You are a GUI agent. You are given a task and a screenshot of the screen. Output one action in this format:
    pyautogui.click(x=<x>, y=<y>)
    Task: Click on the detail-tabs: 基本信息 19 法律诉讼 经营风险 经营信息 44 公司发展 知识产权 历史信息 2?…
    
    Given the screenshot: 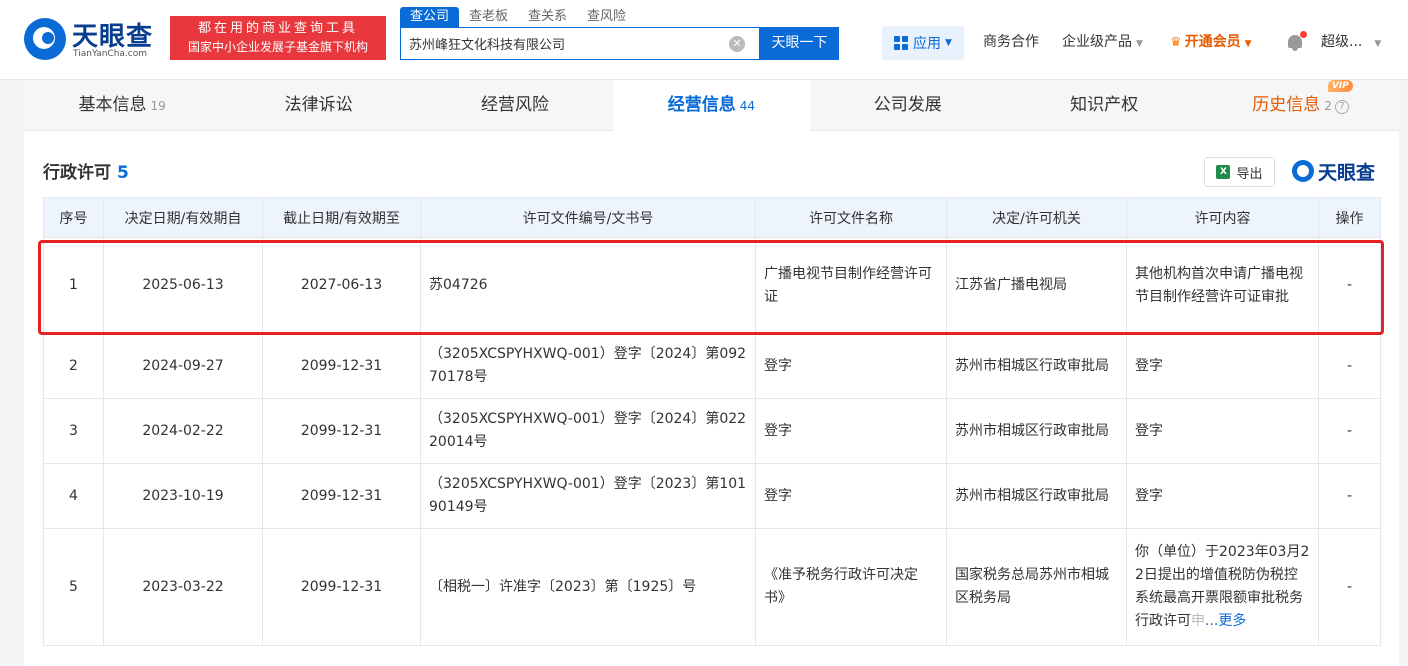 What is the action you would take?
    pyautogui.click(x=711, y=105)
    